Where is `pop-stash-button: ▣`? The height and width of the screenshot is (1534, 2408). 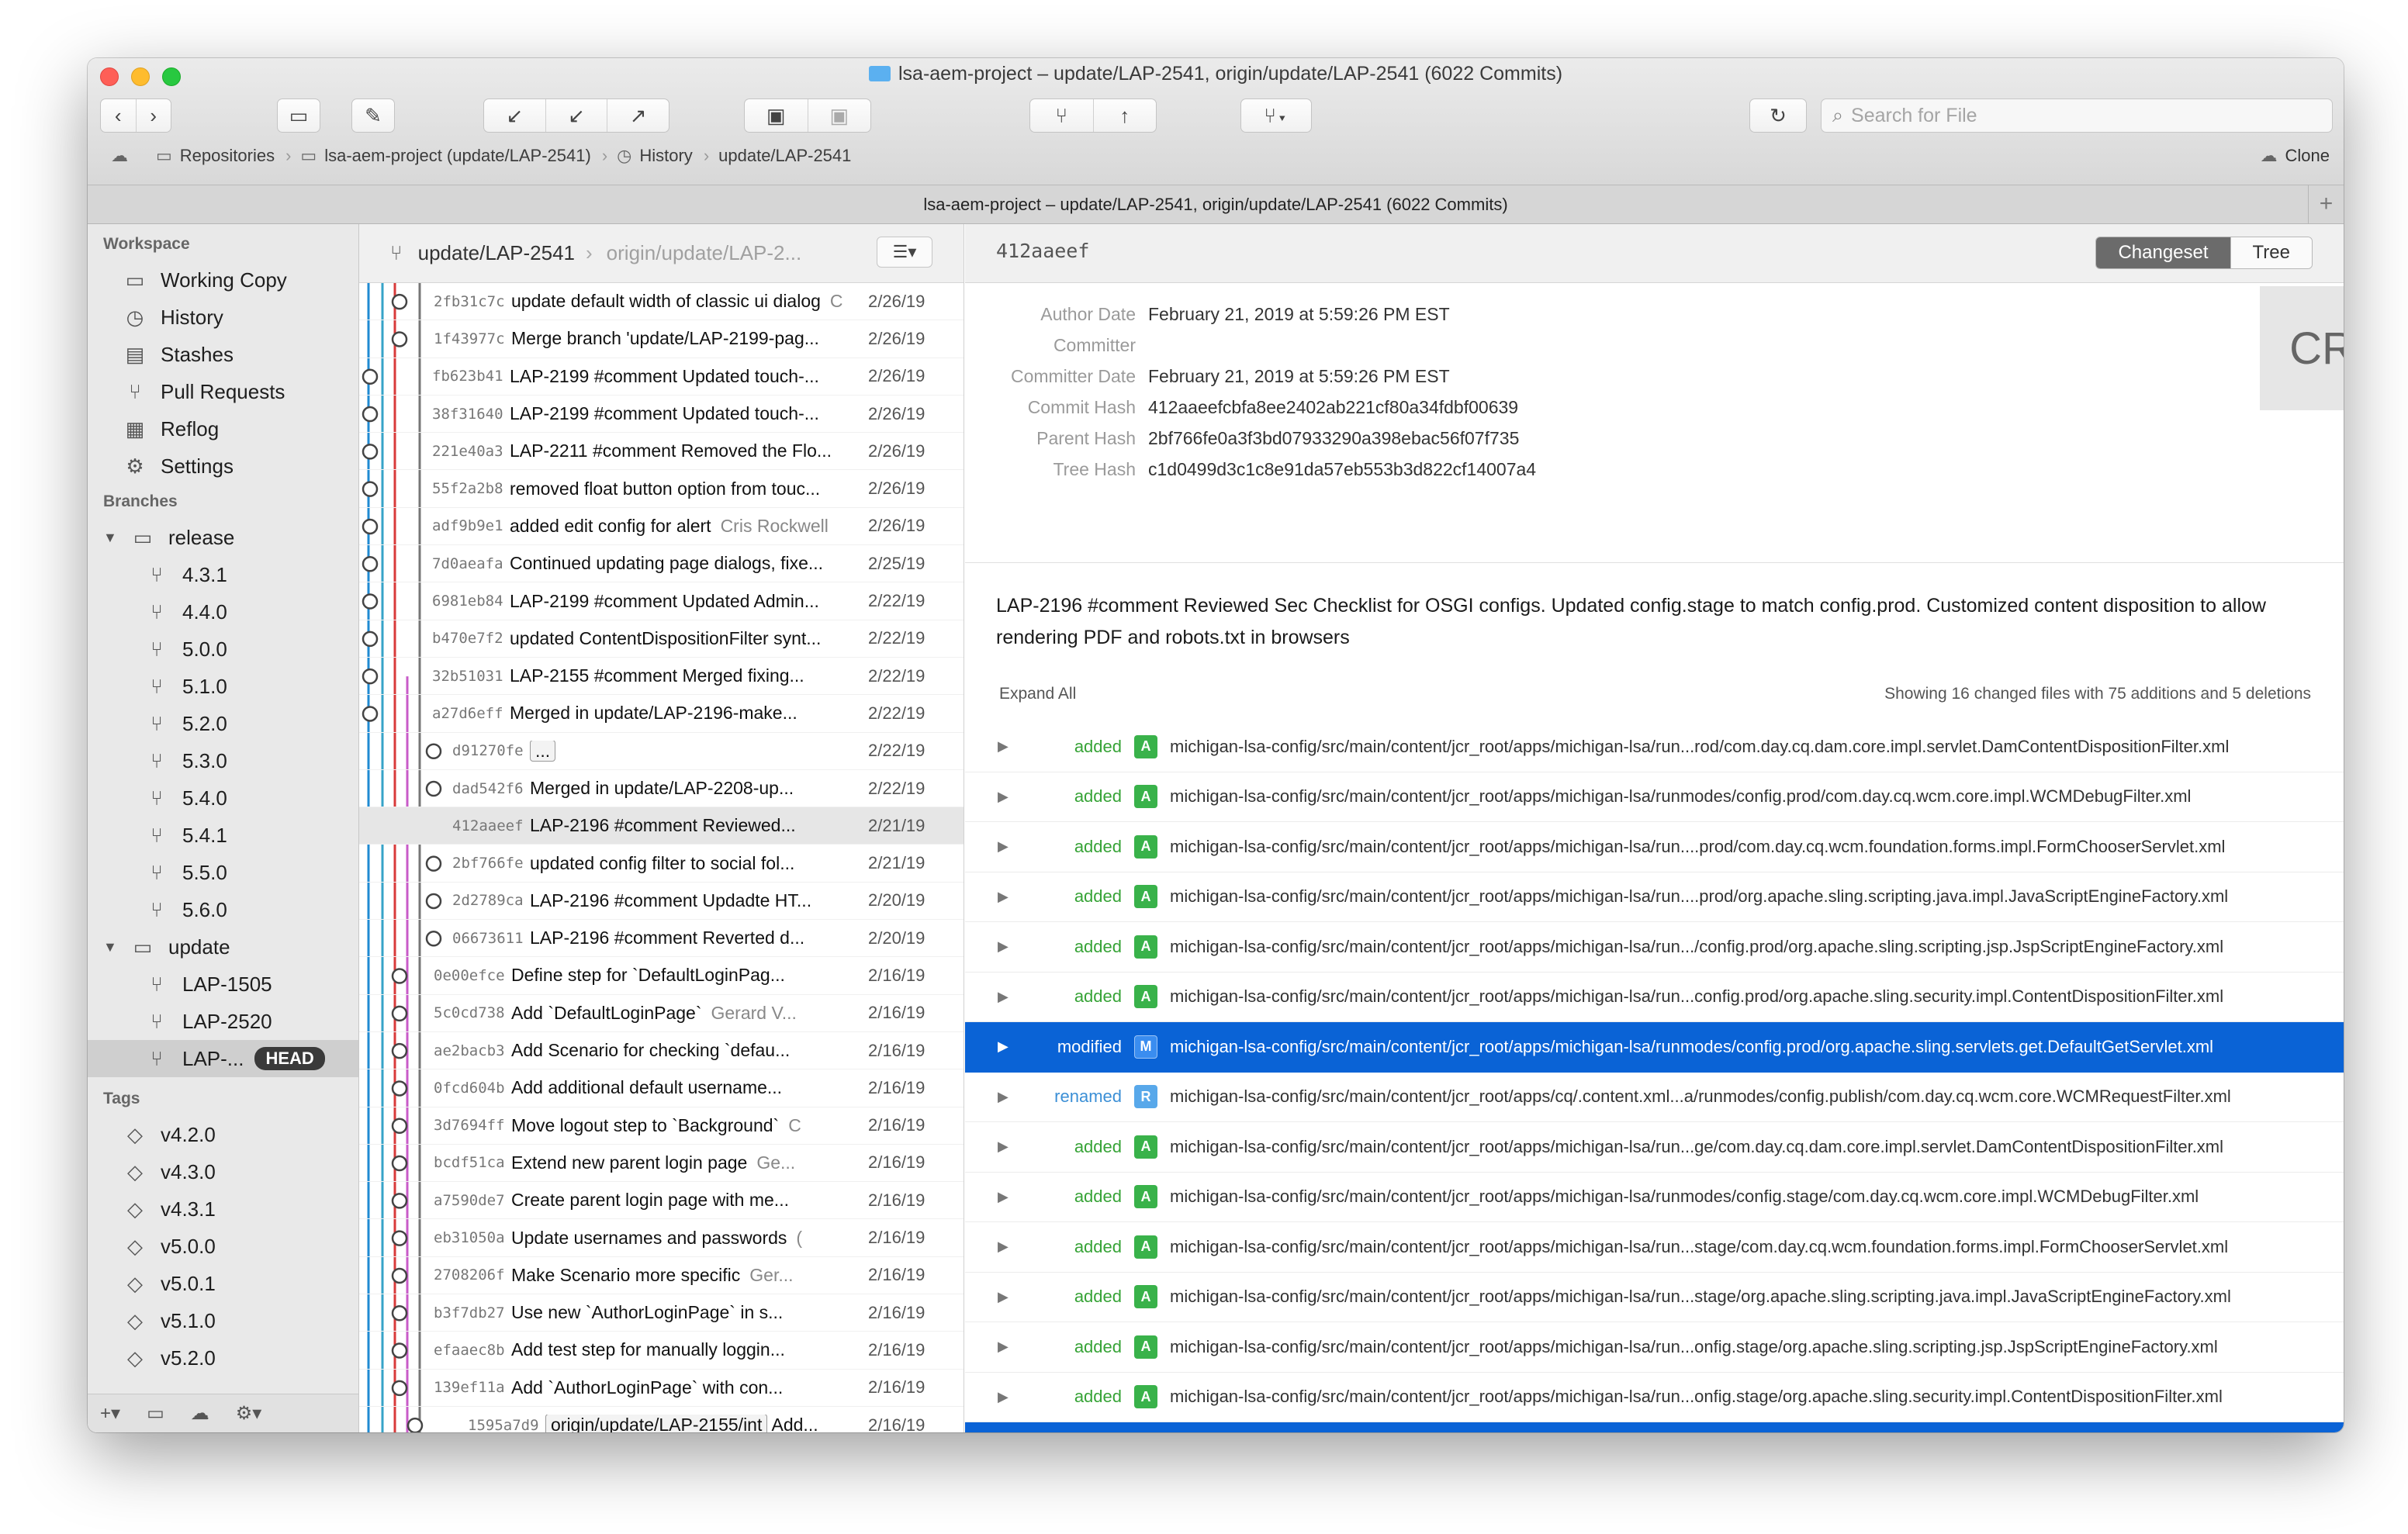 pop-stash-button: ▣ is located at coordinates (839, 115).